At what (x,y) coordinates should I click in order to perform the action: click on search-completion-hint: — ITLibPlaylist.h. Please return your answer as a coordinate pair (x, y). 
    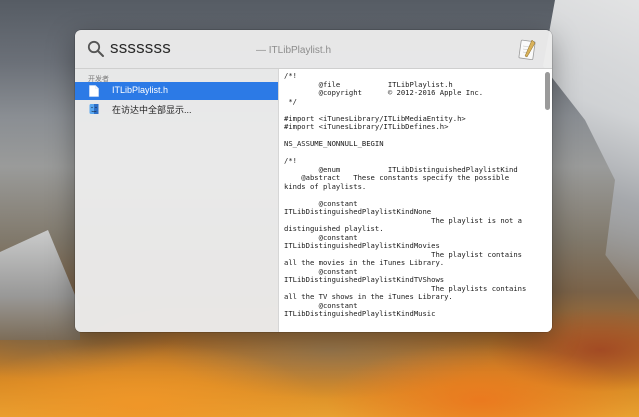
    Looking at the image, I should click on (294, 50).